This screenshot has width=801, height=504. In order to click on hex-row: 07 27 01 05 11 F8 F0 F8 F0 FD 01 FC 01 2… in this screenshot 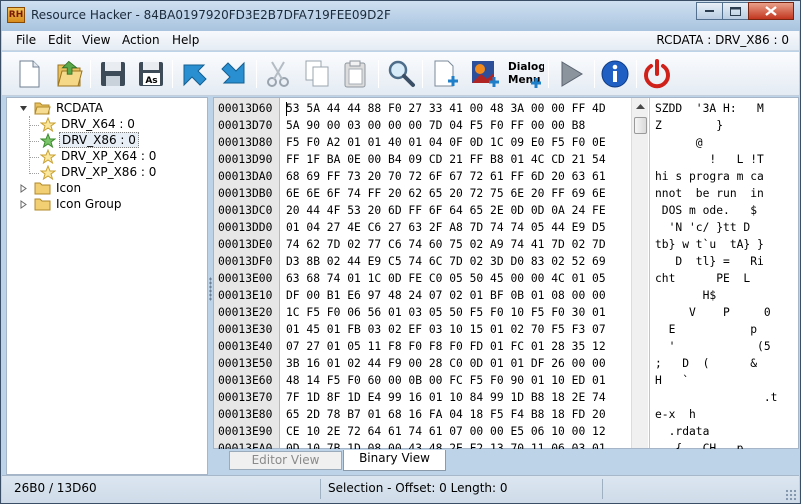, I will do `click(446, 346)`.